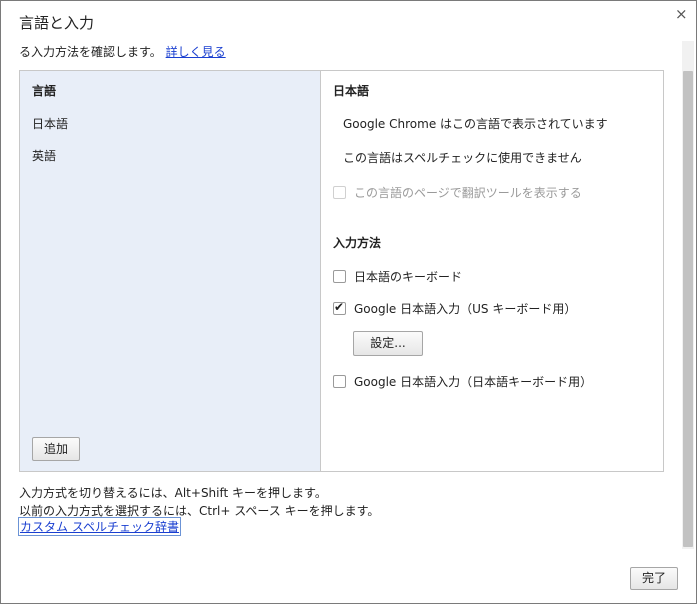 Image resolution: width=697 pixels, height=604 pixels. What do you see at coordinates (681, 14) in the screenshot?
I see `close-icon: ×` at bounding box center [681, 14].